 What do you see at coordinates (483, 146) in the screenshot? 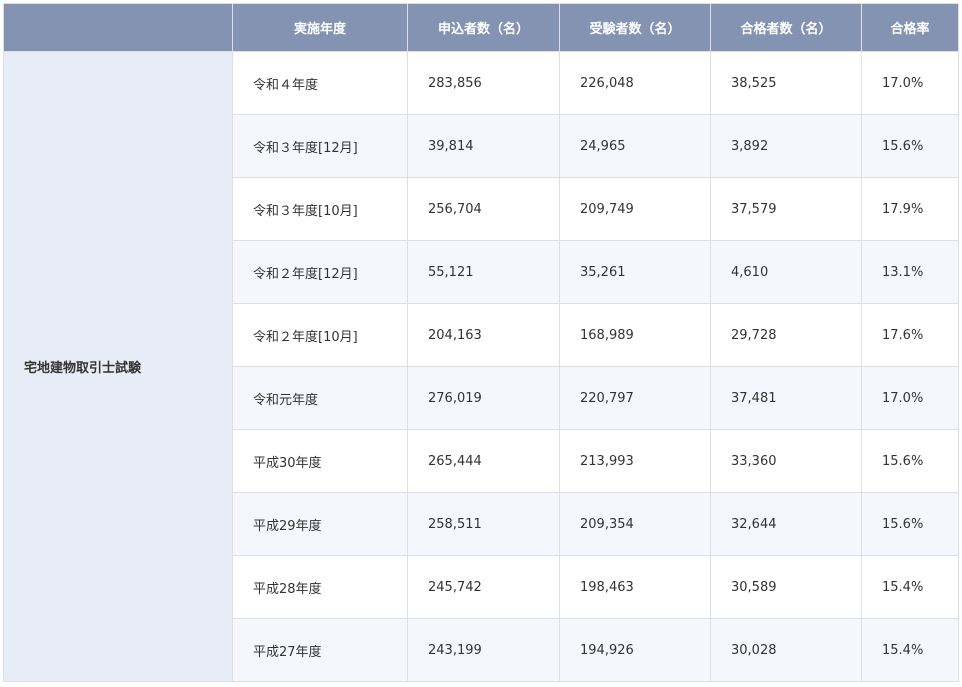
I see `applicants-cell: 39,814` at bounding box center [483, 146].